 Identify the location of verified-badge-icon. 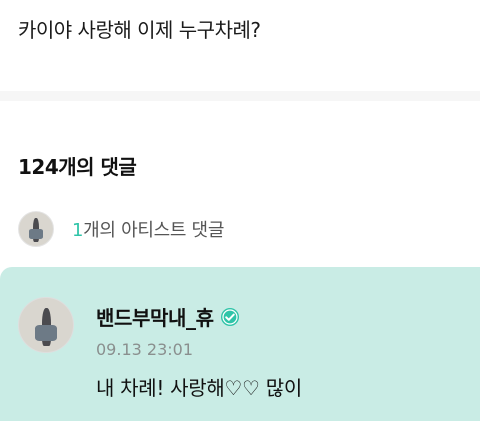
(229, 316).